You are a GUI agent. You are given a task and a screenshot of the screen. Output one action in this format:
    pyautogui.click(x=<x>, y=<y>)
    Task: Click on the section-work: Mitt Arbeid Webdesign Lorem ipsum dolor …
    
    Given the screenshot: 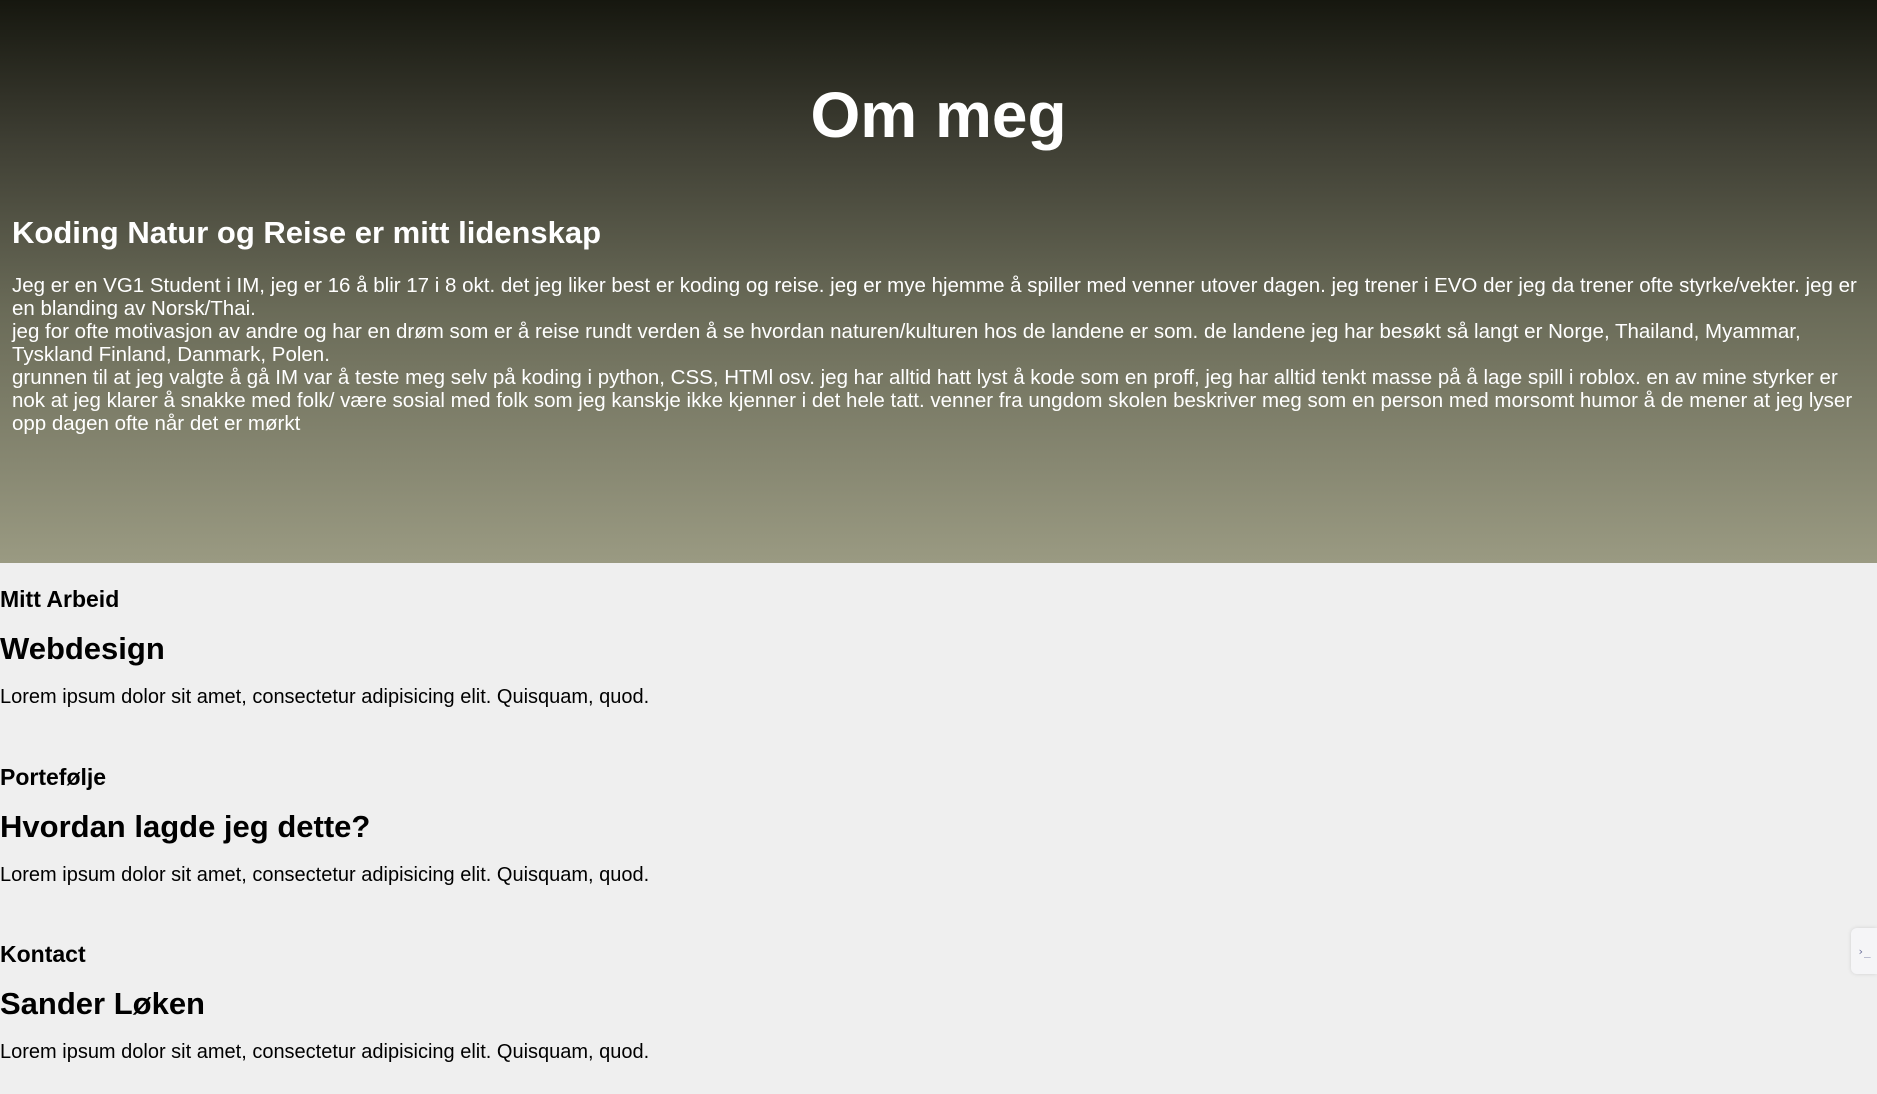 What is the action you would take?
    pyautogui.click(x=600, y=647)
    